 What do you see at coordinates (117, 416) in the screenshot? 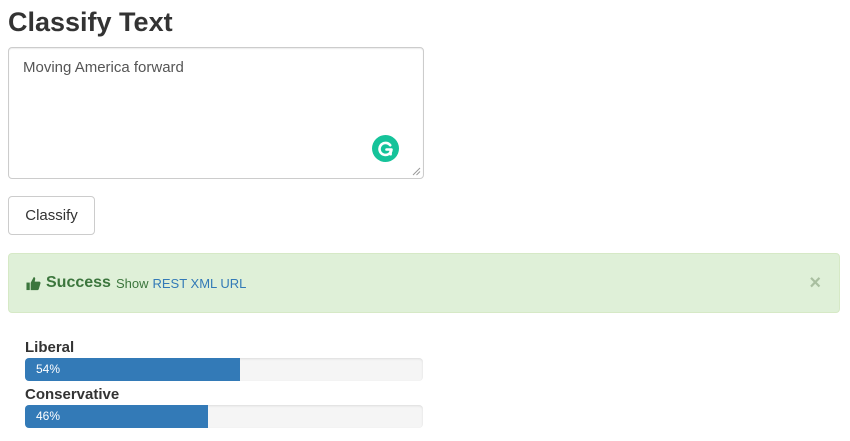
I see `progress-bar-conservative: 46%` at bounding box center [117, 416].